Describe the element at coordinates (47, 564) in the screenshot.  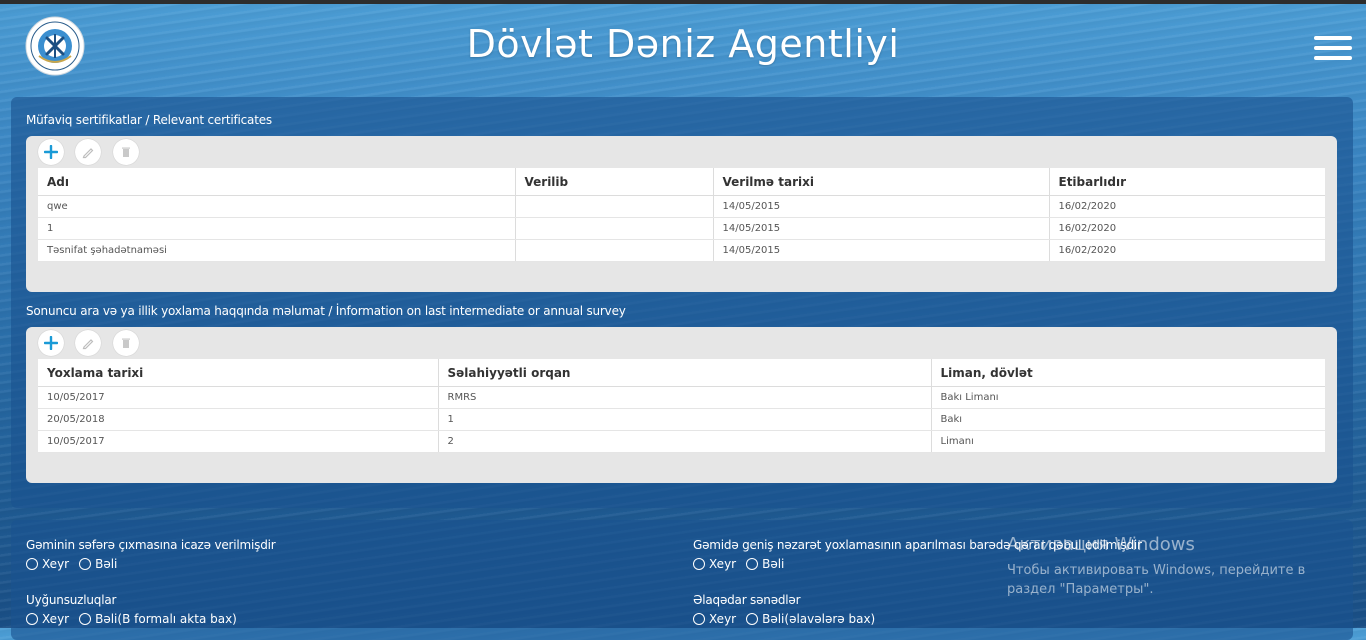
I see `voyage-permission-no-radio: Xeyr` at that location.